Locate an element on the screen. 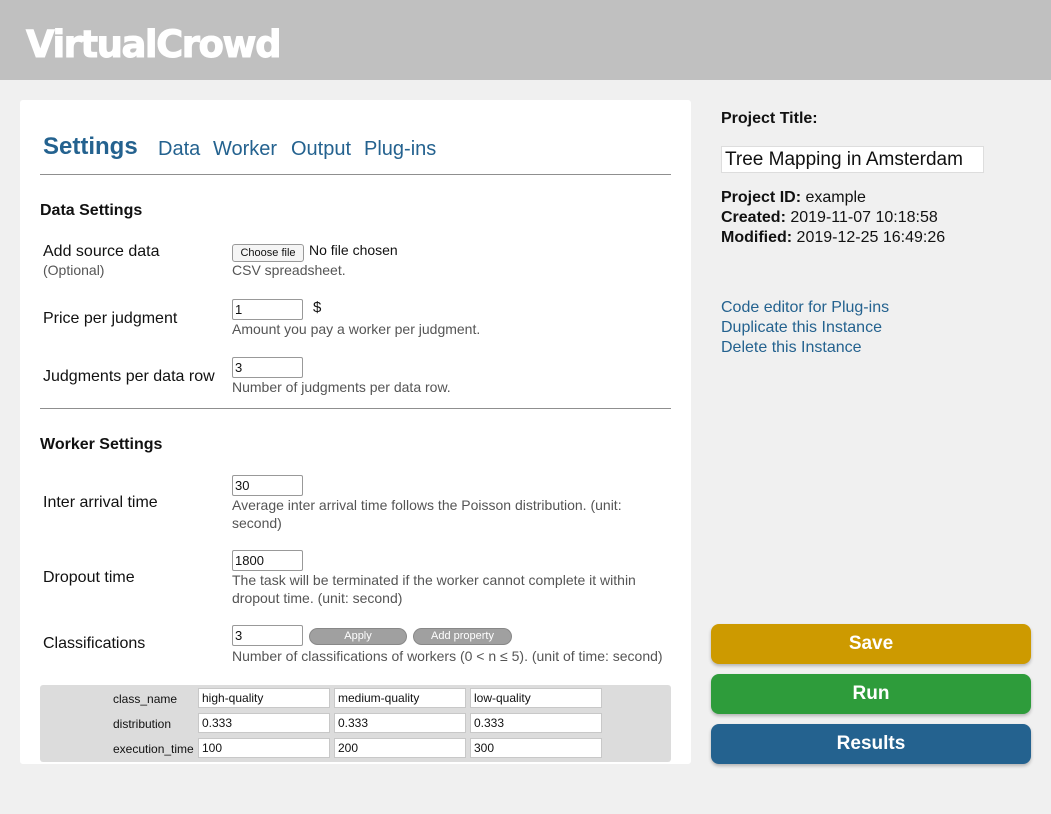 The height and width of the screenshot is (814, 1051). created-value: 2019-11-07 10:18:58 is located at coordinates (864, 217).